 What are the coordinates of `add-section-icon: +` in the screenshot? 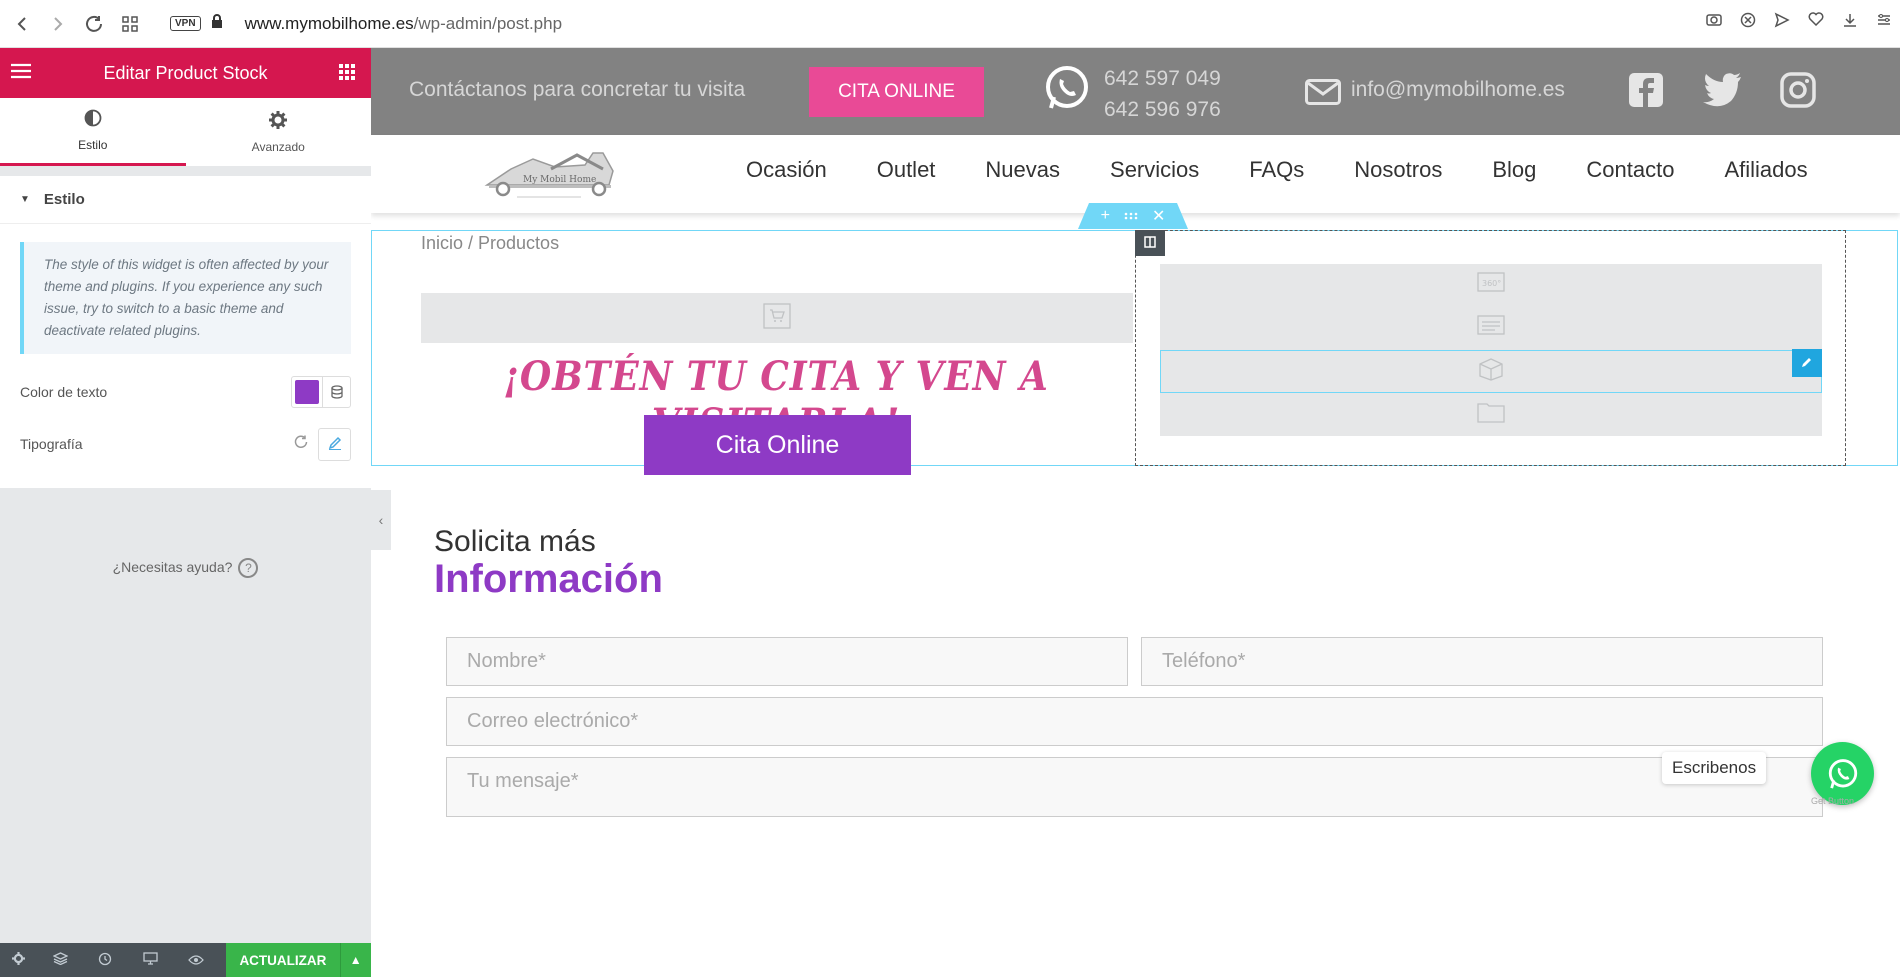 It's located at (1105, 216).